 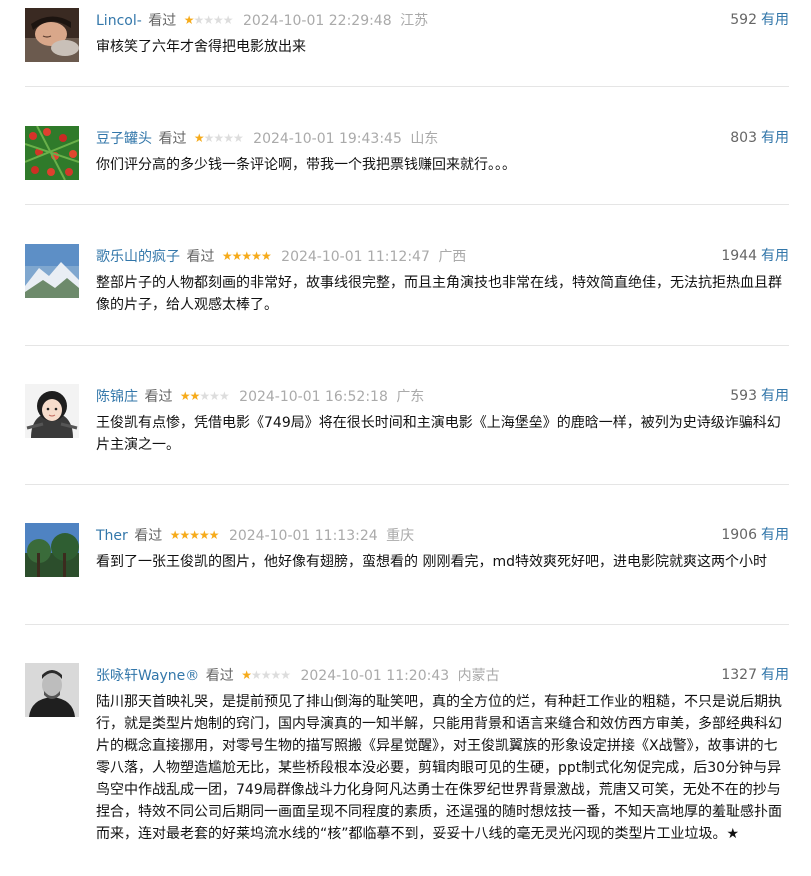 I want to click on vote-count: 1327, so click(x=739, y=675).